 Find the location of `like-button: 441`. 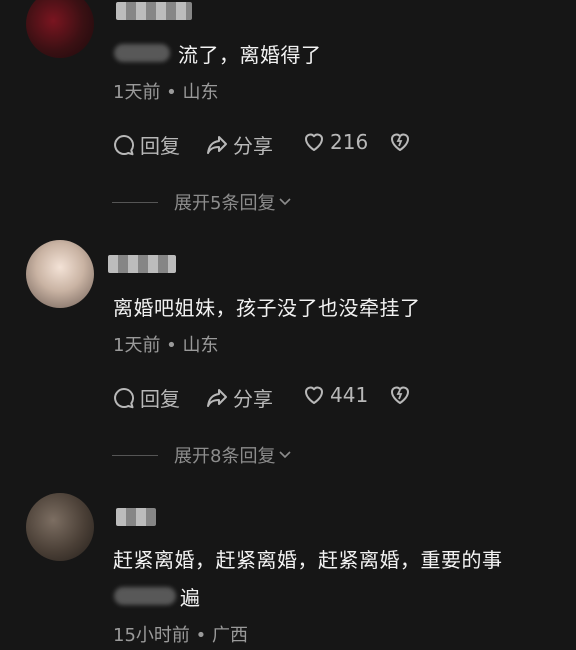

like-button: 441 is located at coordinates (335, 395).